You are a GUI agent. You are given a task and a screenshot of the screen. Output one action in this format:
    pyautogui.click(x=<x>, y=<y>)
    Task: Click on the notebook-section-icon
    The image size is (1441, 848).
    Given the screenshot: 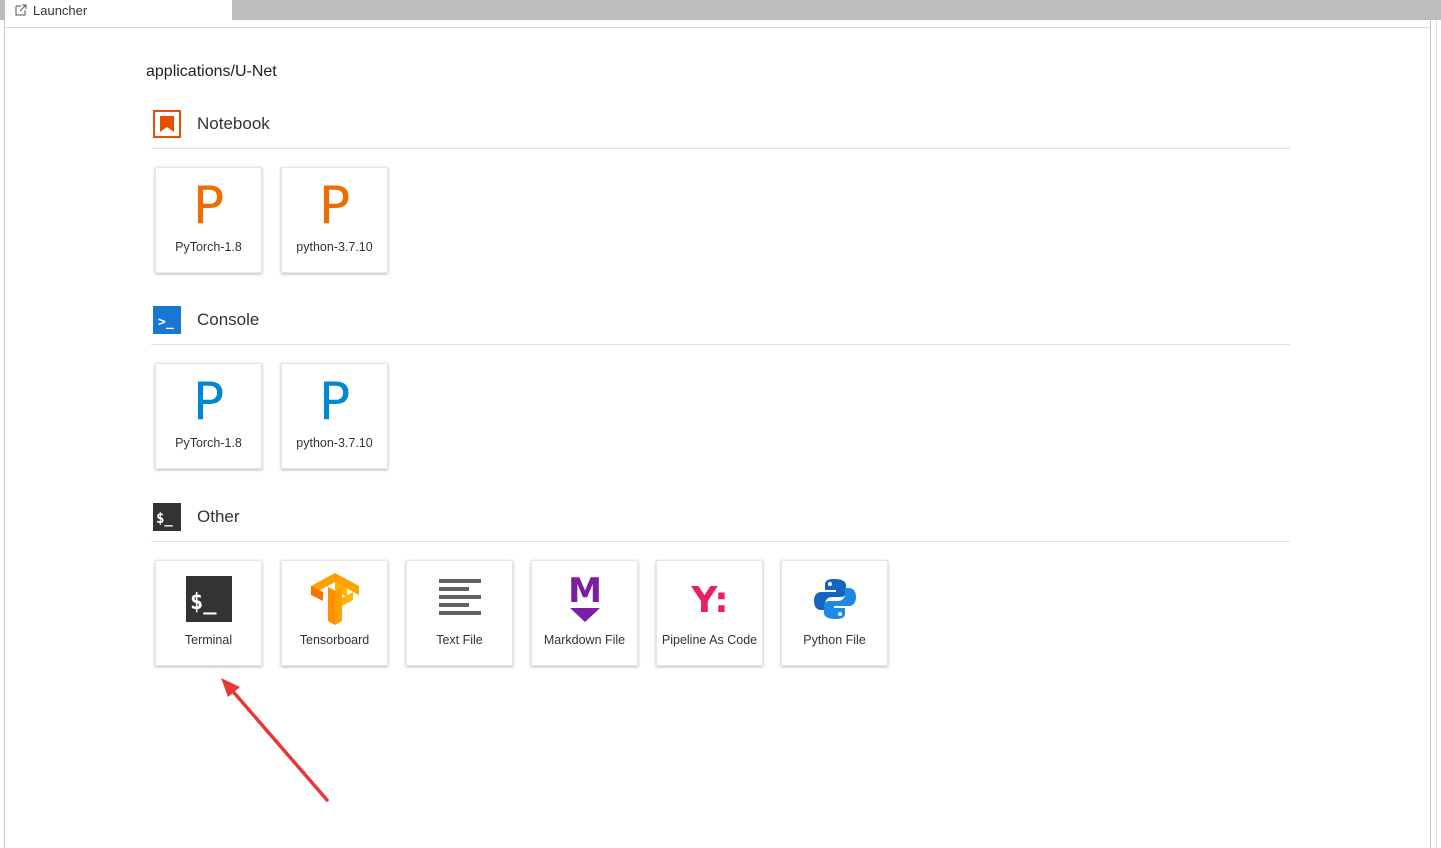 What is the action you would take?
    pyautogui.click(x=167, y=124)
    